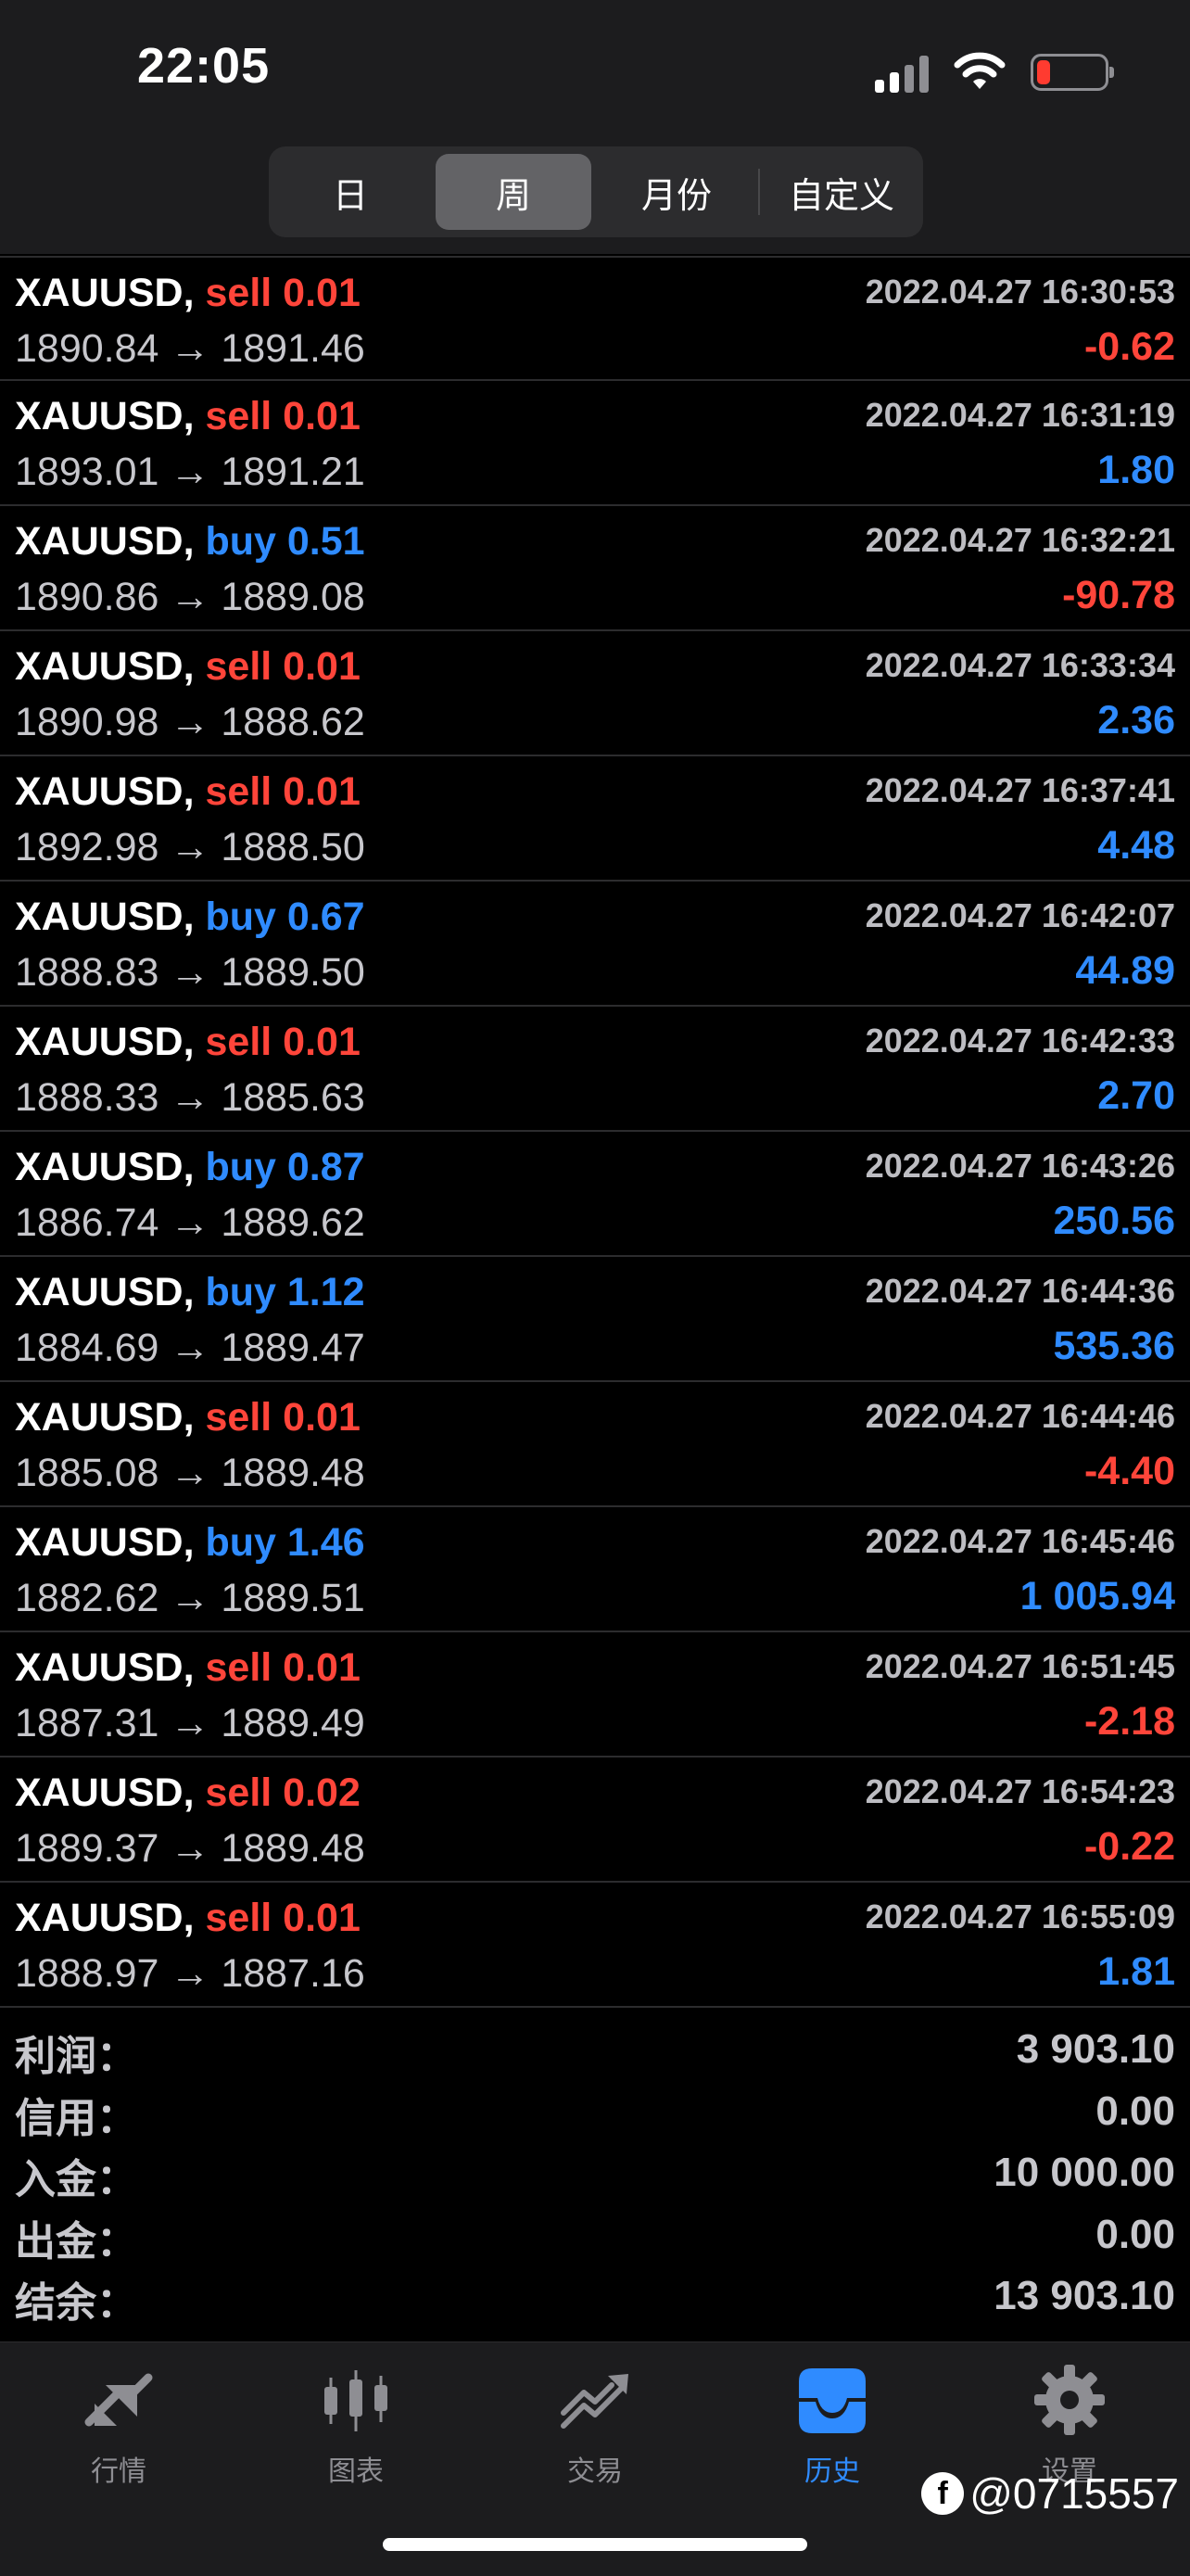  Describe the element at coordinates (293, 472) in the screenshot. I see `close-price: 1891.21` at that location.